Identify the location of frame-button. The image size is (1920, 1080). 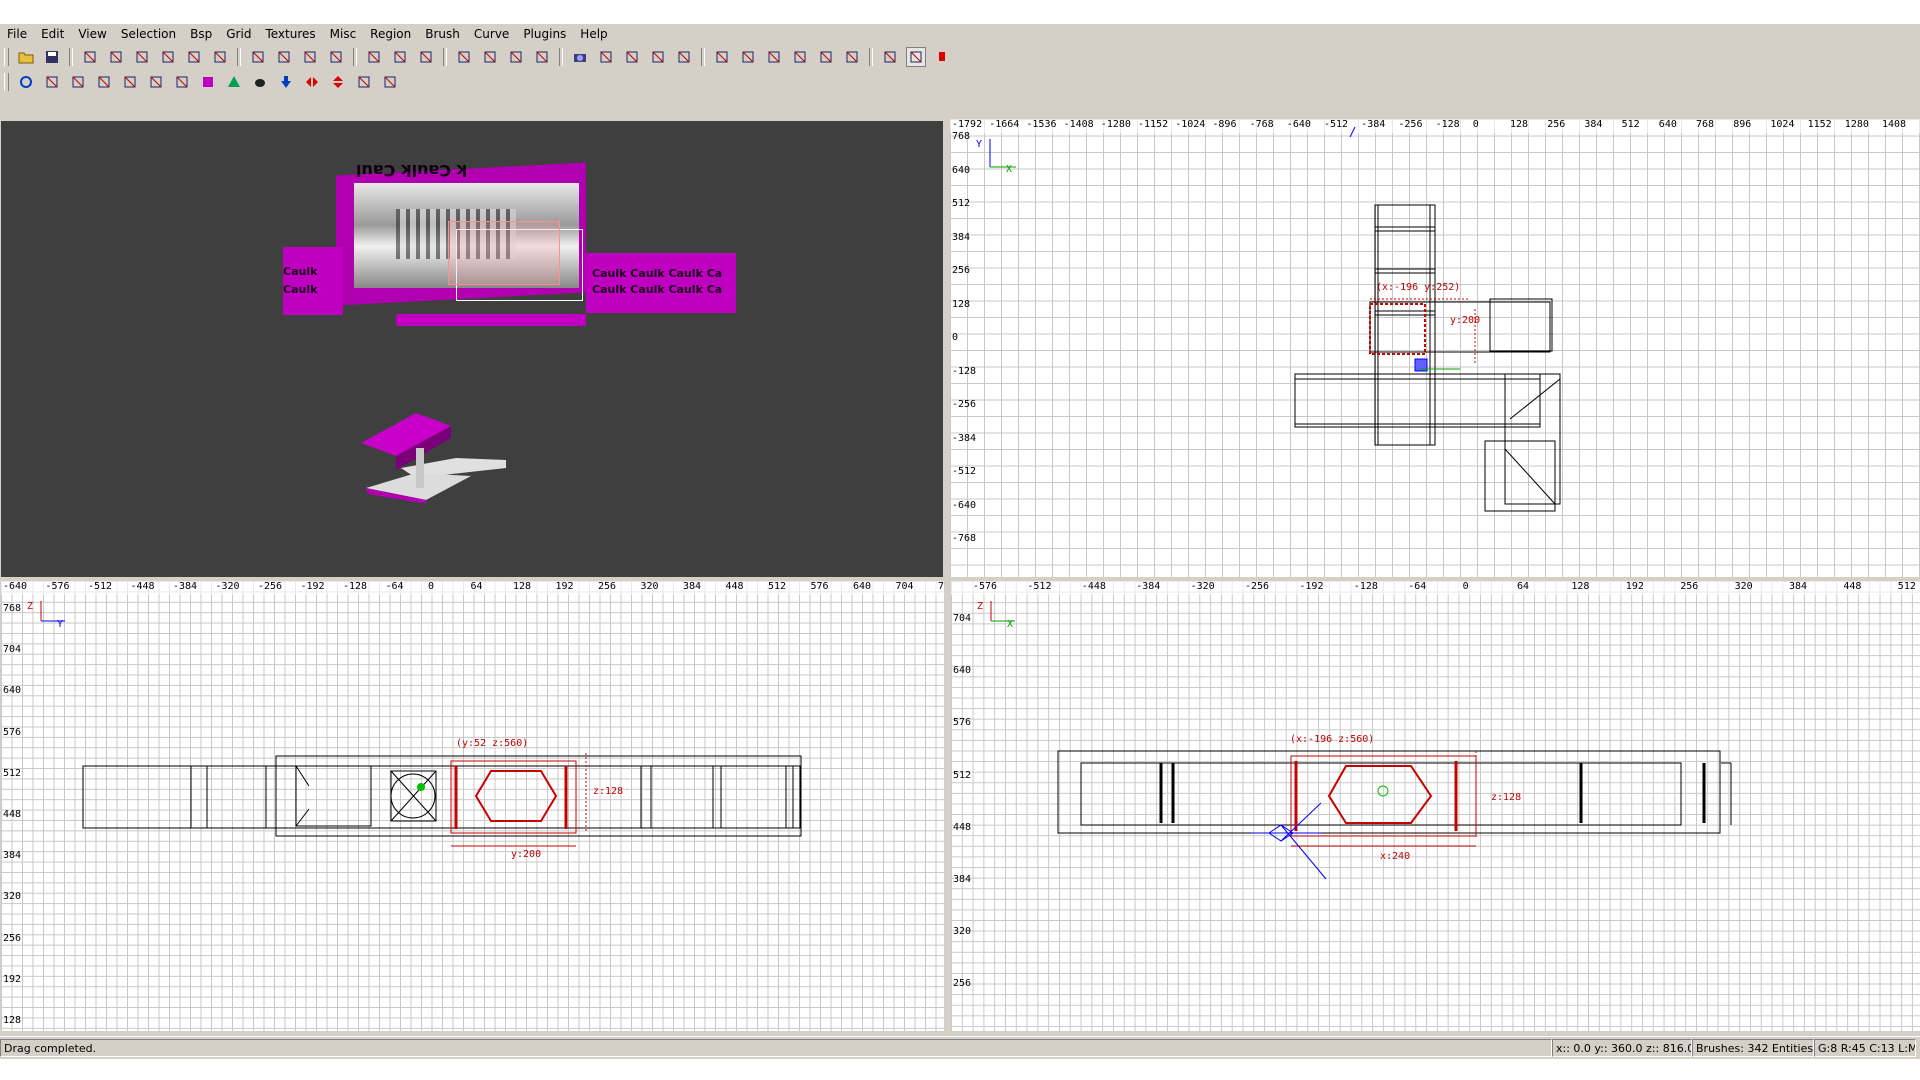
(364, 82).